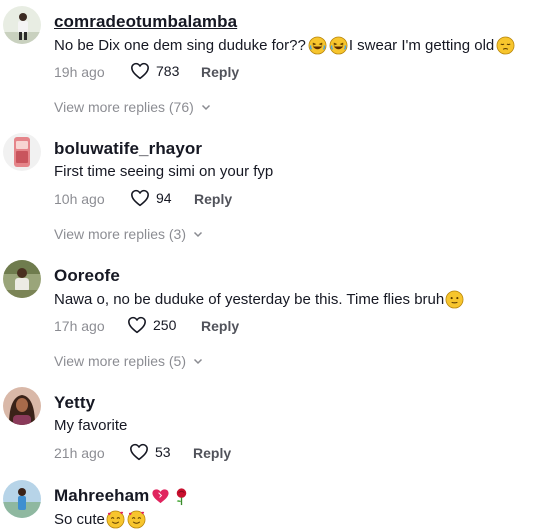 This screenshot has height=529, width=547. Describe the element at coordinates (168, 71) in the screenshot. I see `like-count: 783` at that location.